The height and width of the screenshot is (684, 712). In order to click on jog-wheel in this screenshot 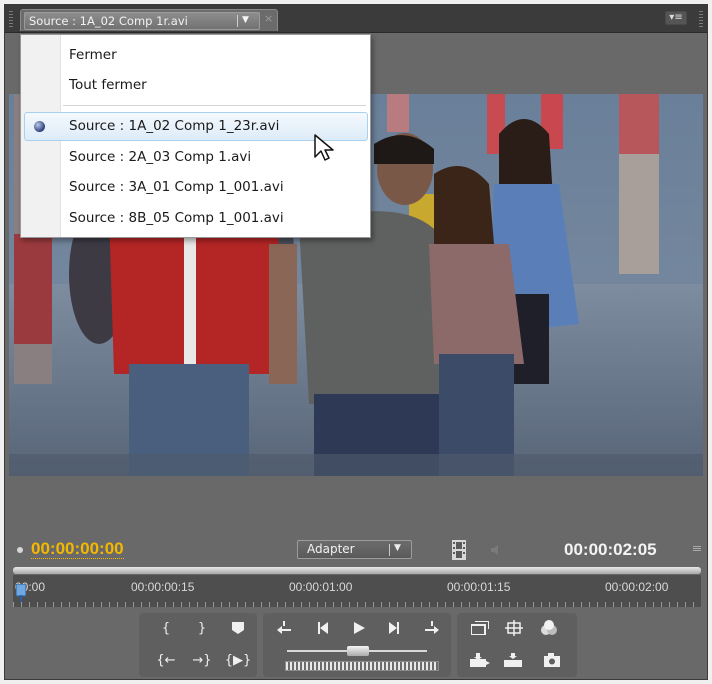, I will do `click(362, 666)`.